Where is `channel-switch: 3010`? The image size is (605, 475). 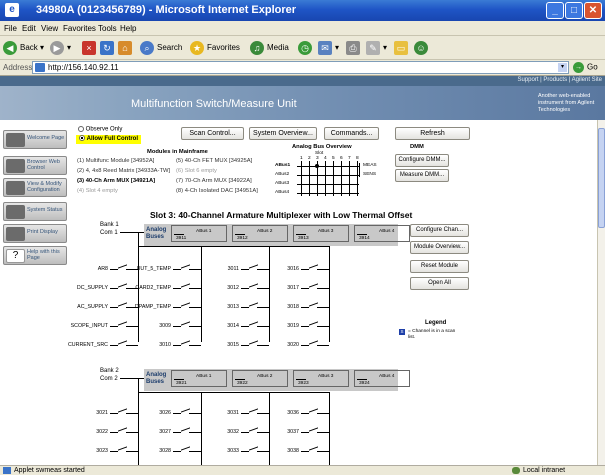
channel-switch: 3010 is located at coordinates (173, 345).